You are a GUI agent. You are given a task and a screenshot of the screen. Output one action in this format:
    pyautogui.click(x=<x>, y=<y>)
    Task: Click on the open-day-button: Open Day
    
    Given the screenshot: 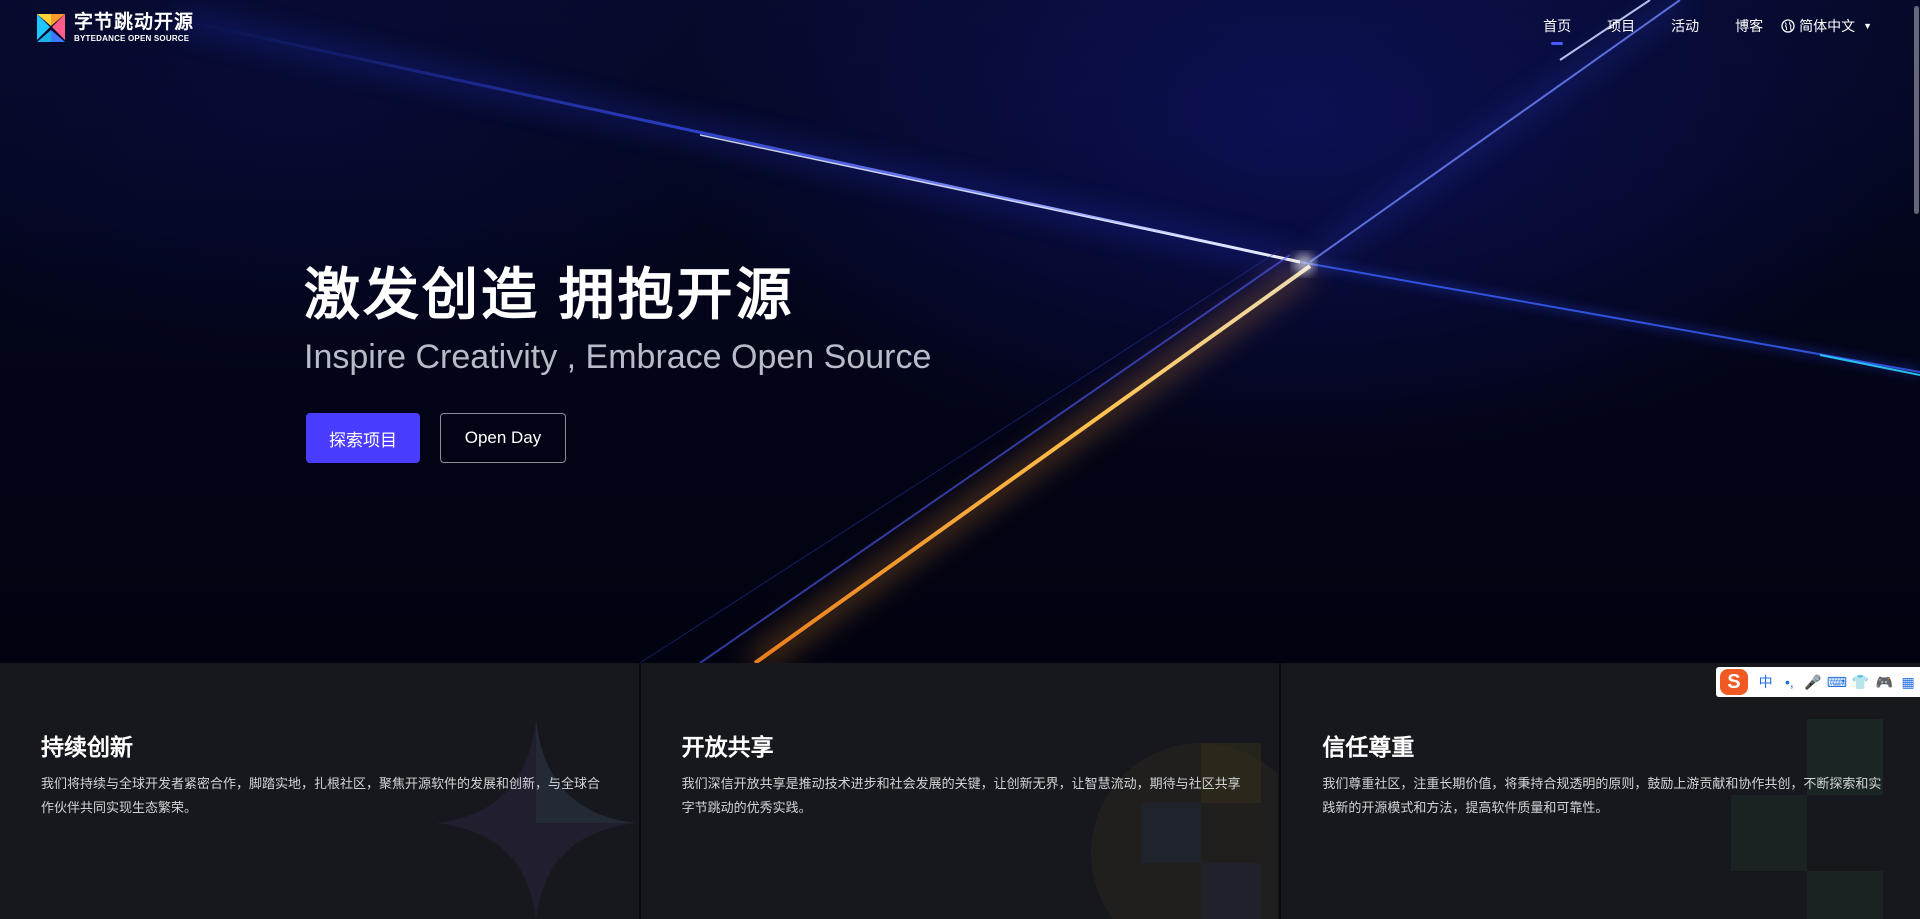 What is the action you would take?
    pyautogui.click(x=503, y=438)
    